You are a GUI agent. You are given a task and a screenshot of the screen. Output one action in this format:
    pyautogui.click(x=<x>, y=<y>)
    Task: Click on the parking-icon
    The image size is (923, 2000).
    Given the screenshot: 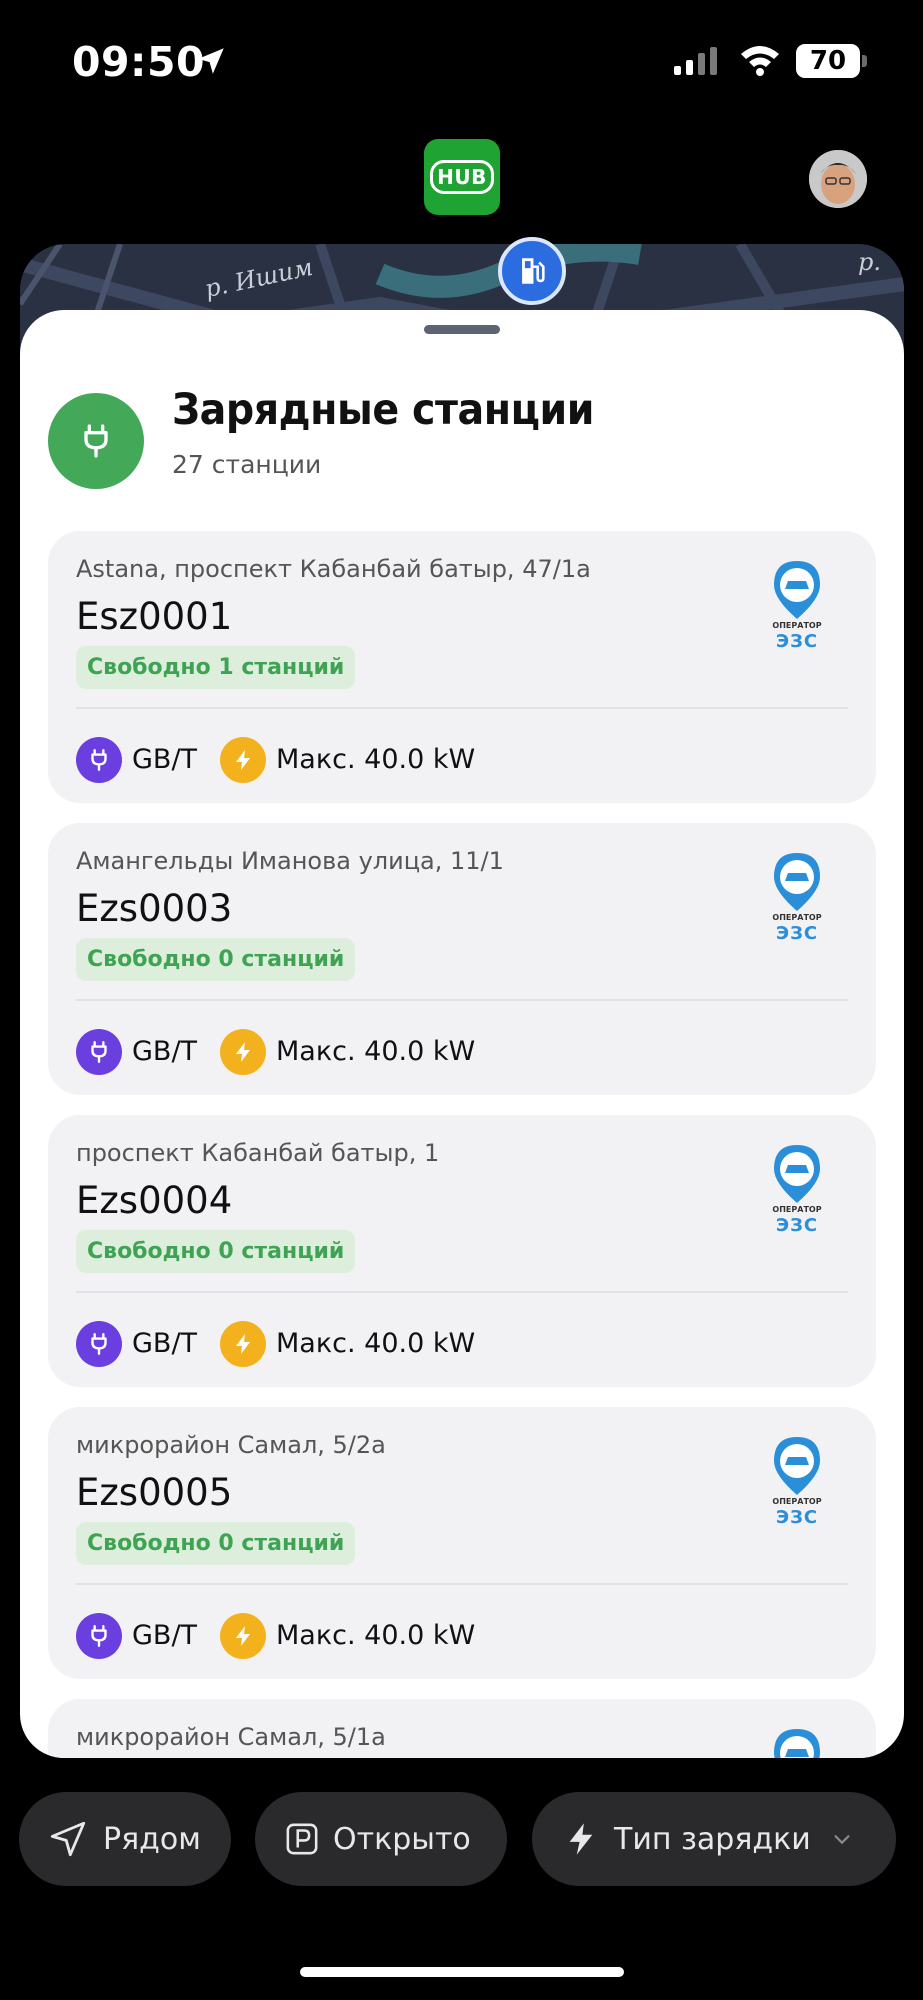 What is the action you would take?
    pyautogui.click(x=302, y=1839)
    